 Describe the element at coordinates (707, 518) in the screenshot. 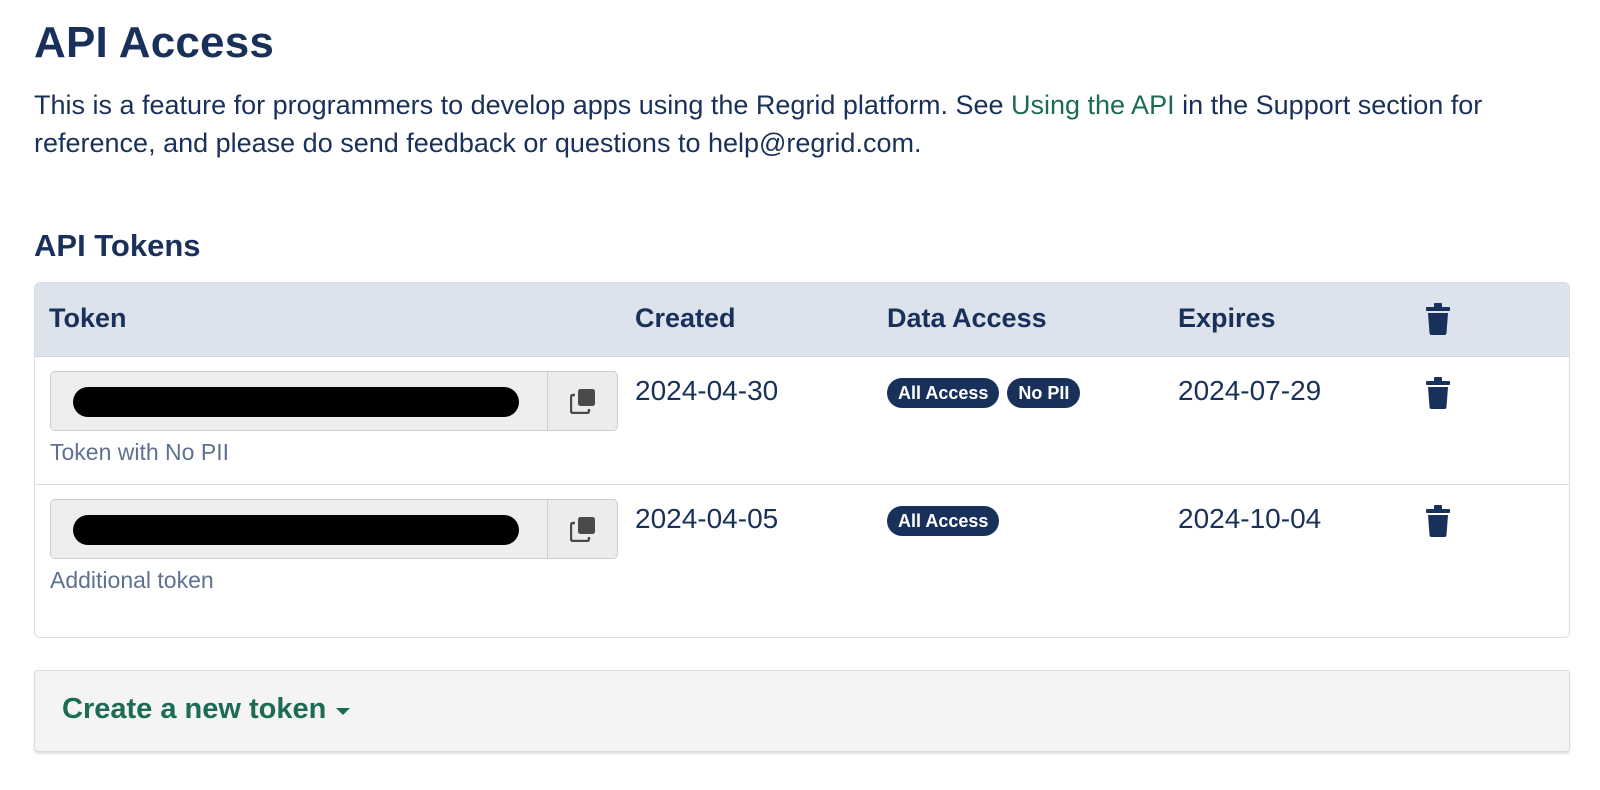

I see `created-date: 2024-04-05` at that location.